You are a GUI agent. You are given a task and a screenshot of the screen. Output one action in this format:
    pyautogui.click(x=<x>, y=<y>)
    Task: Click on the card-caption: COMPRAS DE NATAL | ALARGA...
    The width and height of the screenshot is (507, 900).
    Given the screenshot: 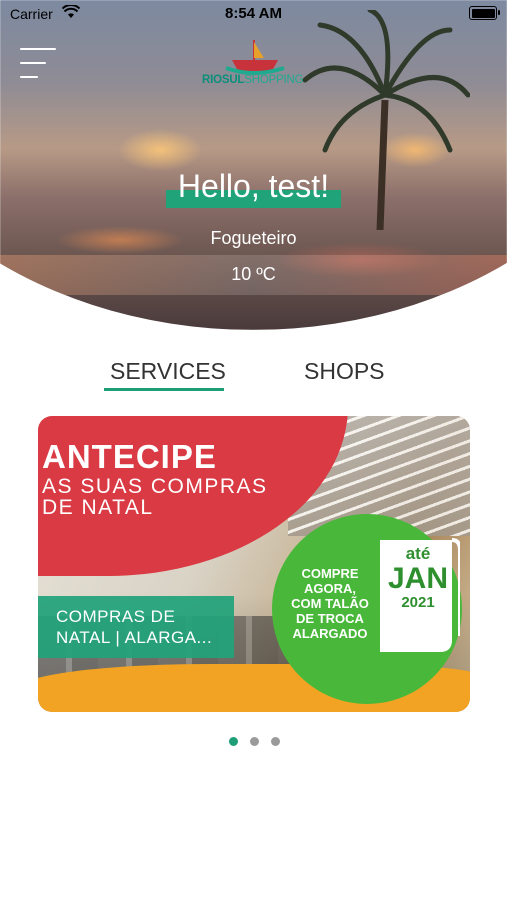 What is the action you would take?
    pyautogui.click(x=134, y=627)
    